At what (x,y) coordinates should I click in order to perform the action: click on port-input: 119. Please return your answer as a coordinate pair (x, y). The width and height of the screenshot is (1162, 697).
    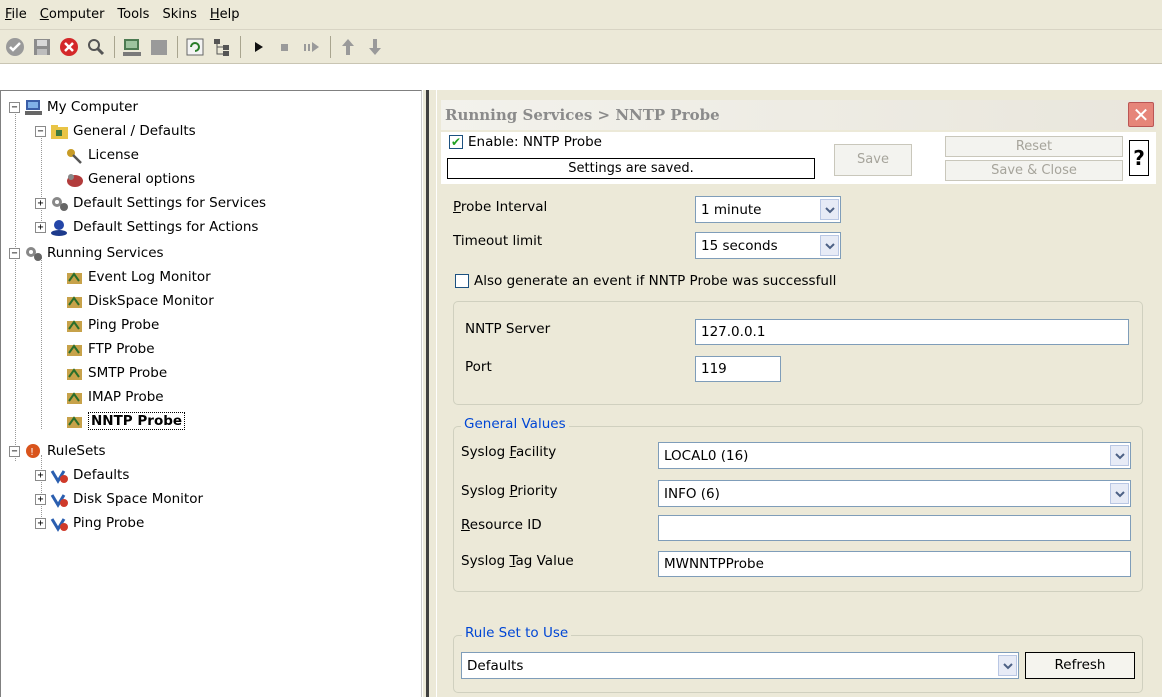
    Looking at the image, I should click on (738, 369).